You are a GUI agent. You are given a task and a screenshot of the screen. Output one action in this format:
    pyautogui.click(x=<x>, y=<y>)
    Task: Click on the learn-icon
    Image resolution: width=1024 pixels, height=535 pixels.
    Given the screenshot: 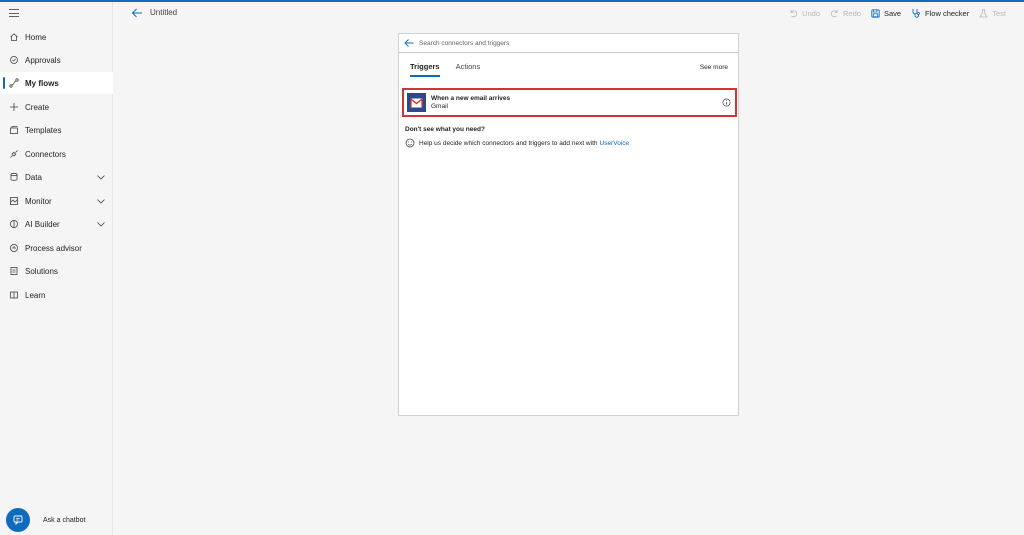 What is the action you would take?
    pyautogui.click(x=14, y=295)
    